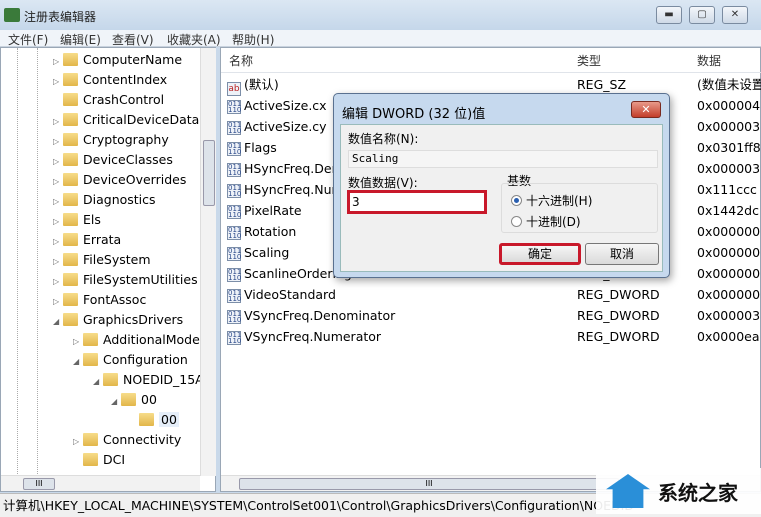 The width and height of the screenshot is (761, 517). What do you see at coordinates (87, 240) in the screenshot?
I see `tree-item: ▷ Errata` at bounding box center [87, 240].